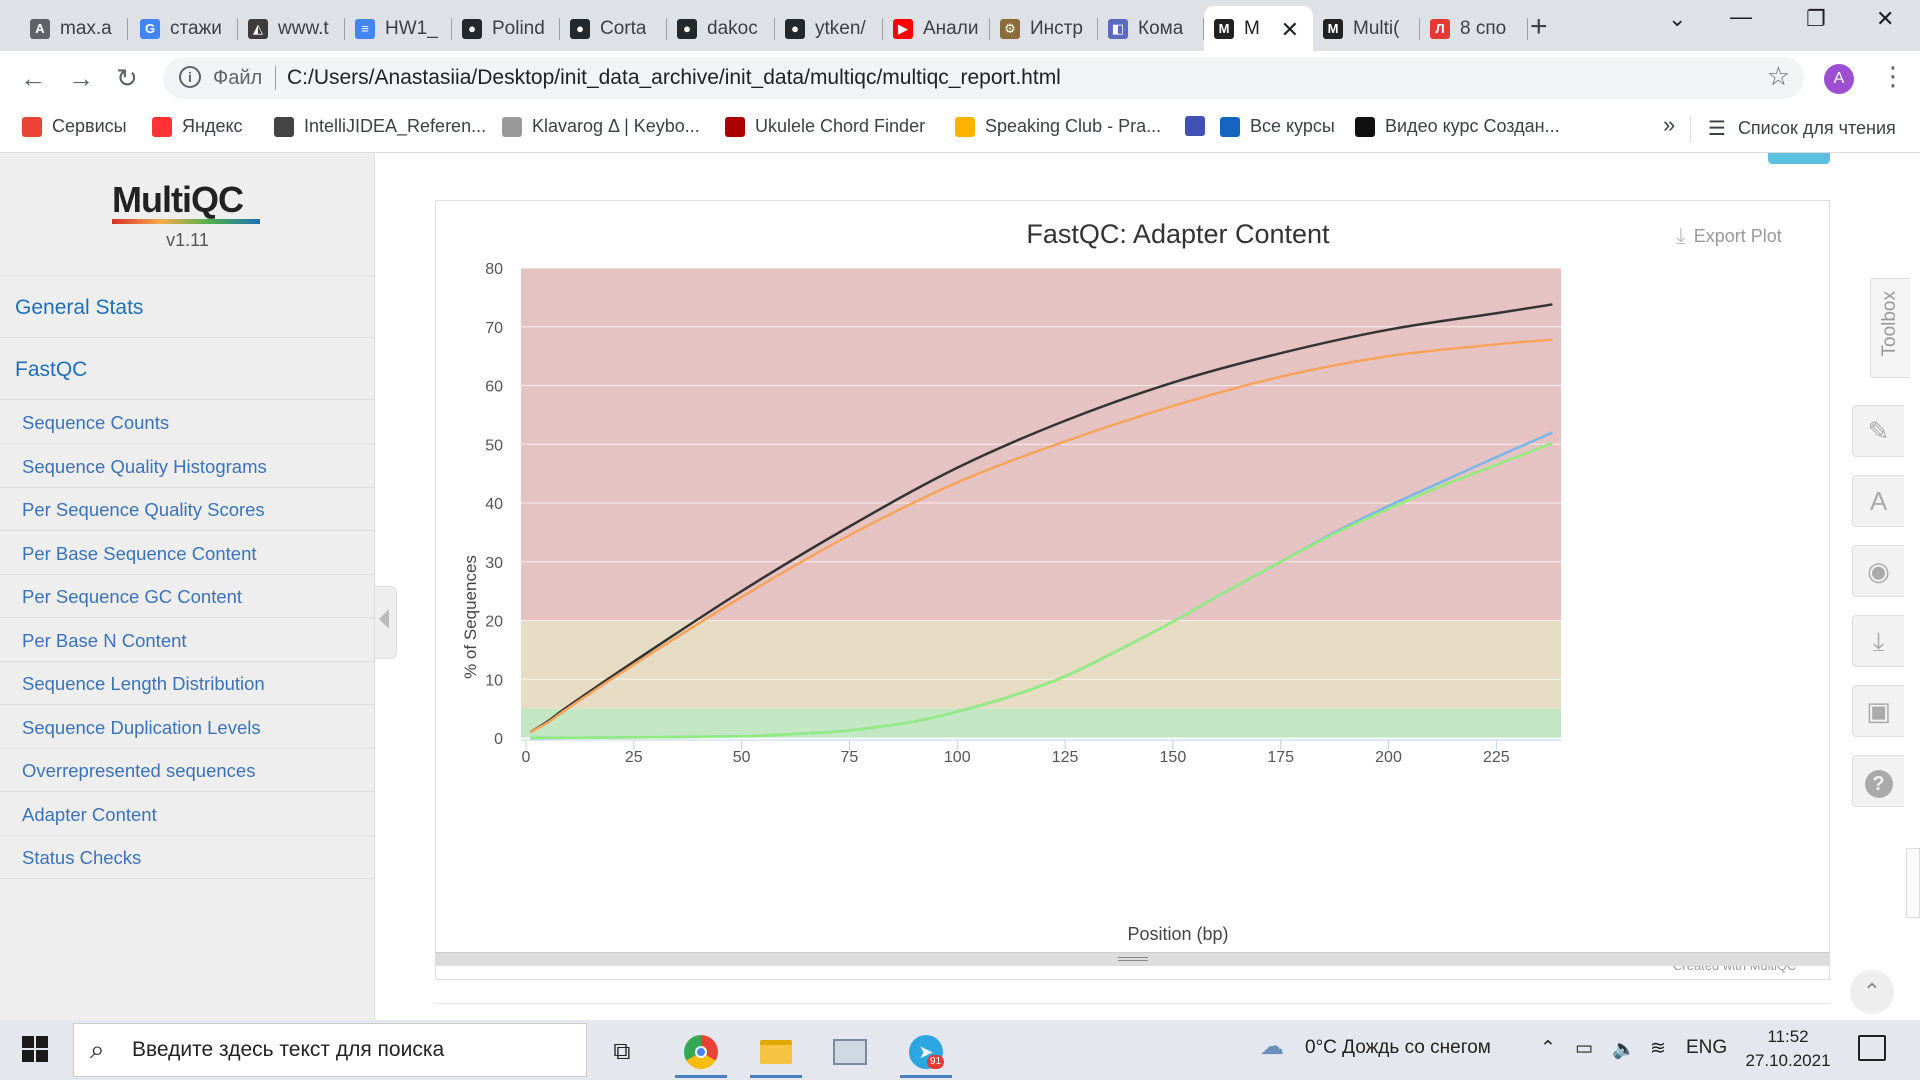 This screenshot has width=1920, height=1080. Describe the element at coordinates (721, 28) in the screenshot. I see `browser-tab: ● dakoc` at that location.